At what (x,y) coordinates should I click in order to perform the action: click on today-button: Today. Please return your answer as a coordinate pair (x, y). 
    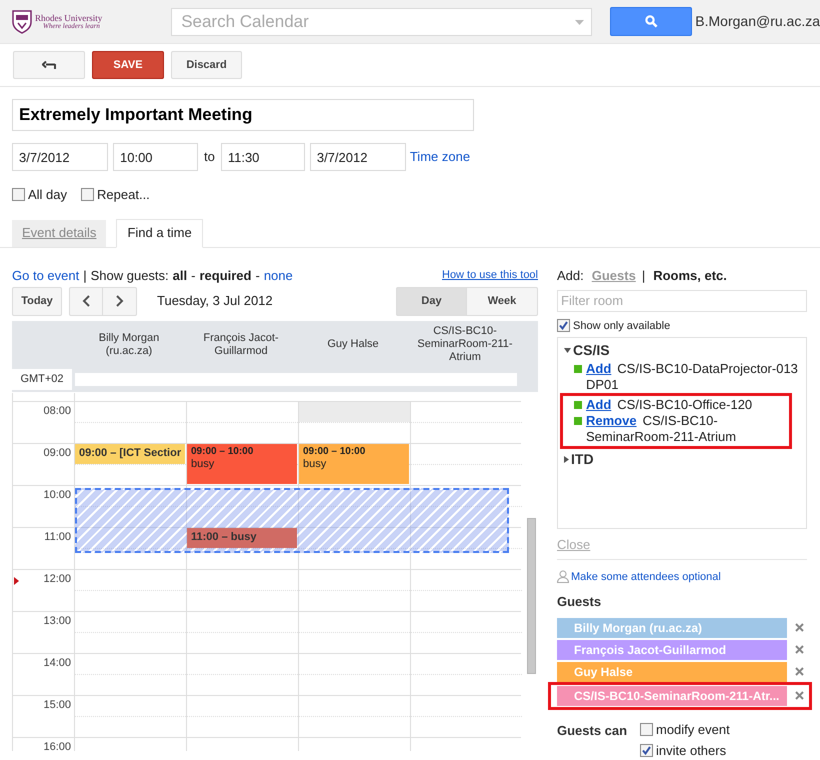
    Looking at the image, I should click on (37, 301).